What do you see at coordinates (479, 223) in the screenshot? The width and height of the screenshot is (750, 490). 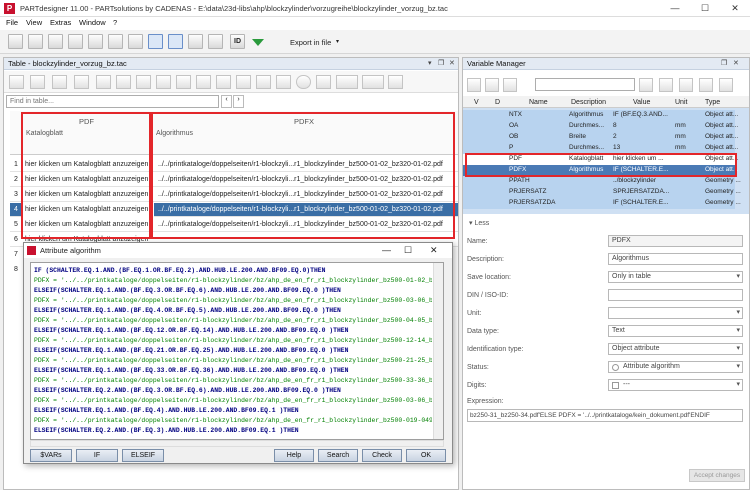 I see `less-toggle: ▾ Less` at bounding box center [479, 223].